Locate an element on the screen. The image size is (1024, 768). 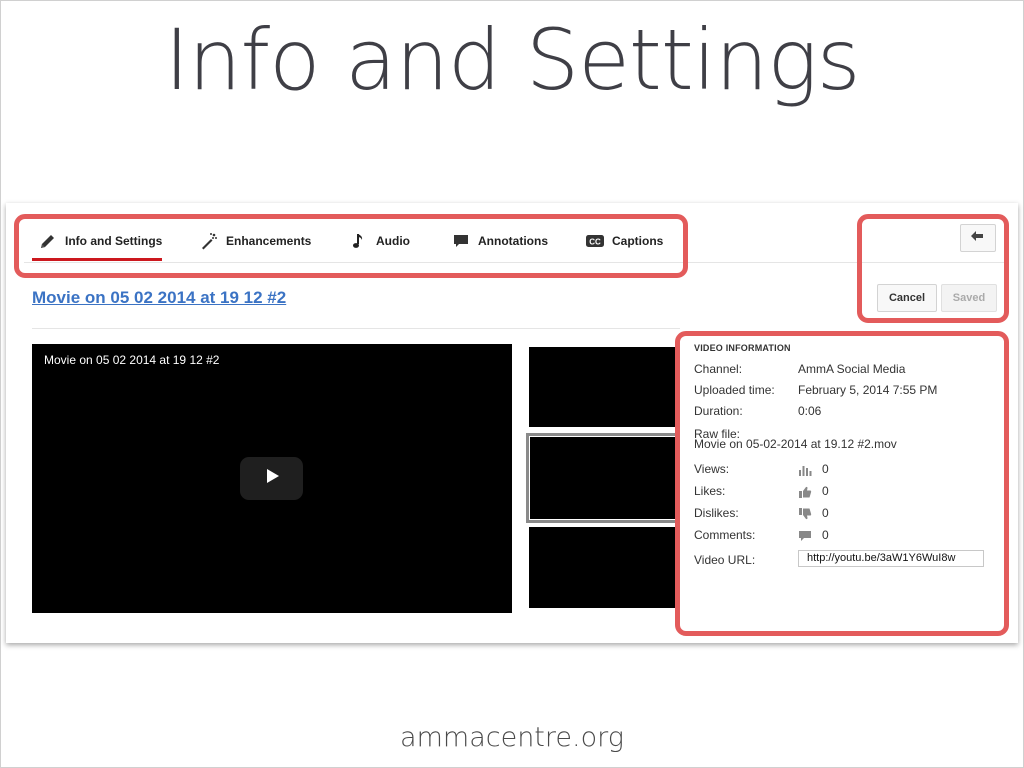
uploaded-row: Uploaded time: February 5, 2014 7:55 PM is located at coordinates (844, 391).